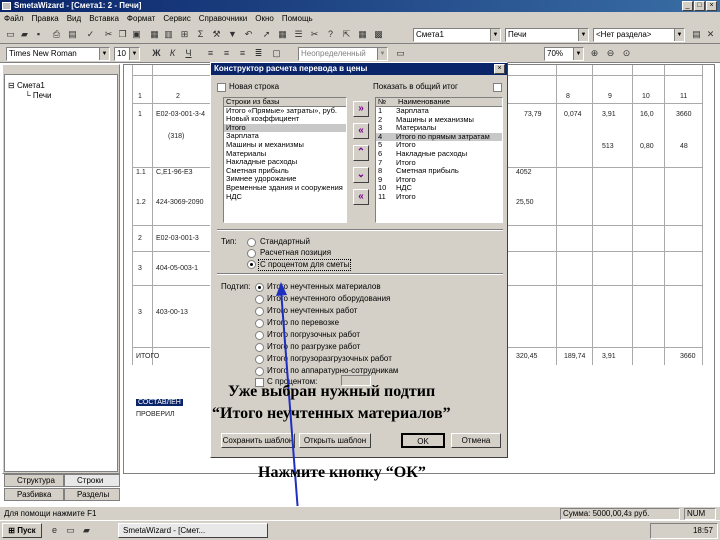 This screenshot has height=540, width=720. Describe the element at coordinates (702, 530) in the screenshot. I see `clock: 18:57` at that location.